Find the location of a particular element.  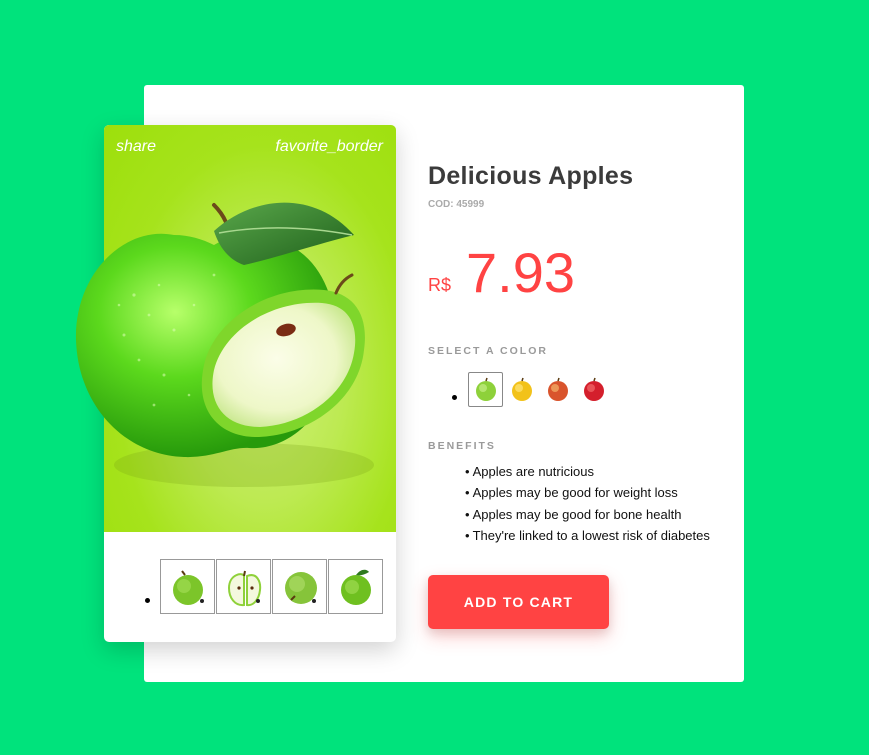

product-title: Delicious Apples is located at coordinates (531, 176).